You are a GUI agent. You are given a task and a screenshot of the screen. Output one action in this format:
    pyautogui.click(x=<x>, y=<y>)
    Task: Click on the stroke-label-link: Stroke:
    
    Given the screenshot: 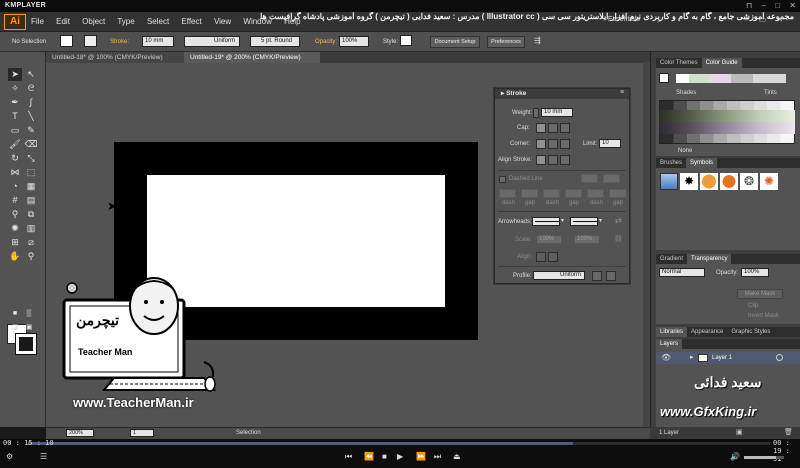 What is the action you would take?
    pyautogui.click(x=119, y=42)
    